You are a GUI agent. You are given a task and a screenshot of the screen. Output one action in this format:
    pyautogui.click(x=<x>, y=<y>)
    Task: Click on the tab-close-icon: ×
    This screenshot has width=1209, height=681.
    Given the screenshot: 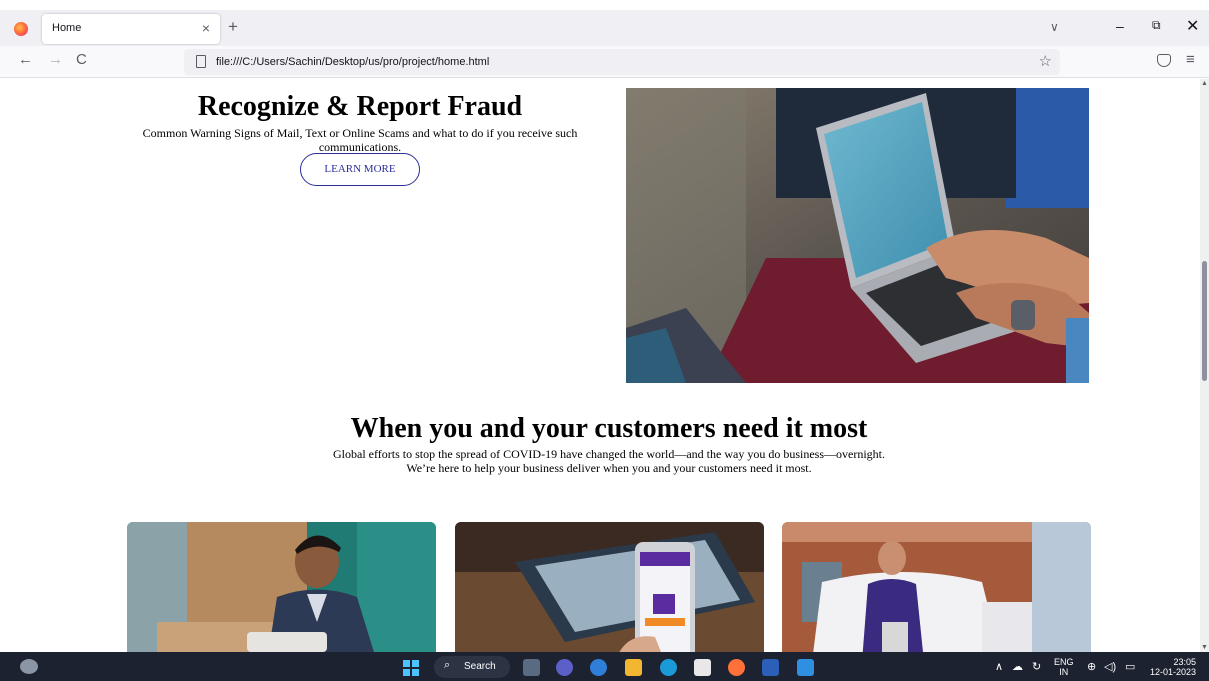 What is the action you would take?
    pyautogui.click(x=206, y=28)
    